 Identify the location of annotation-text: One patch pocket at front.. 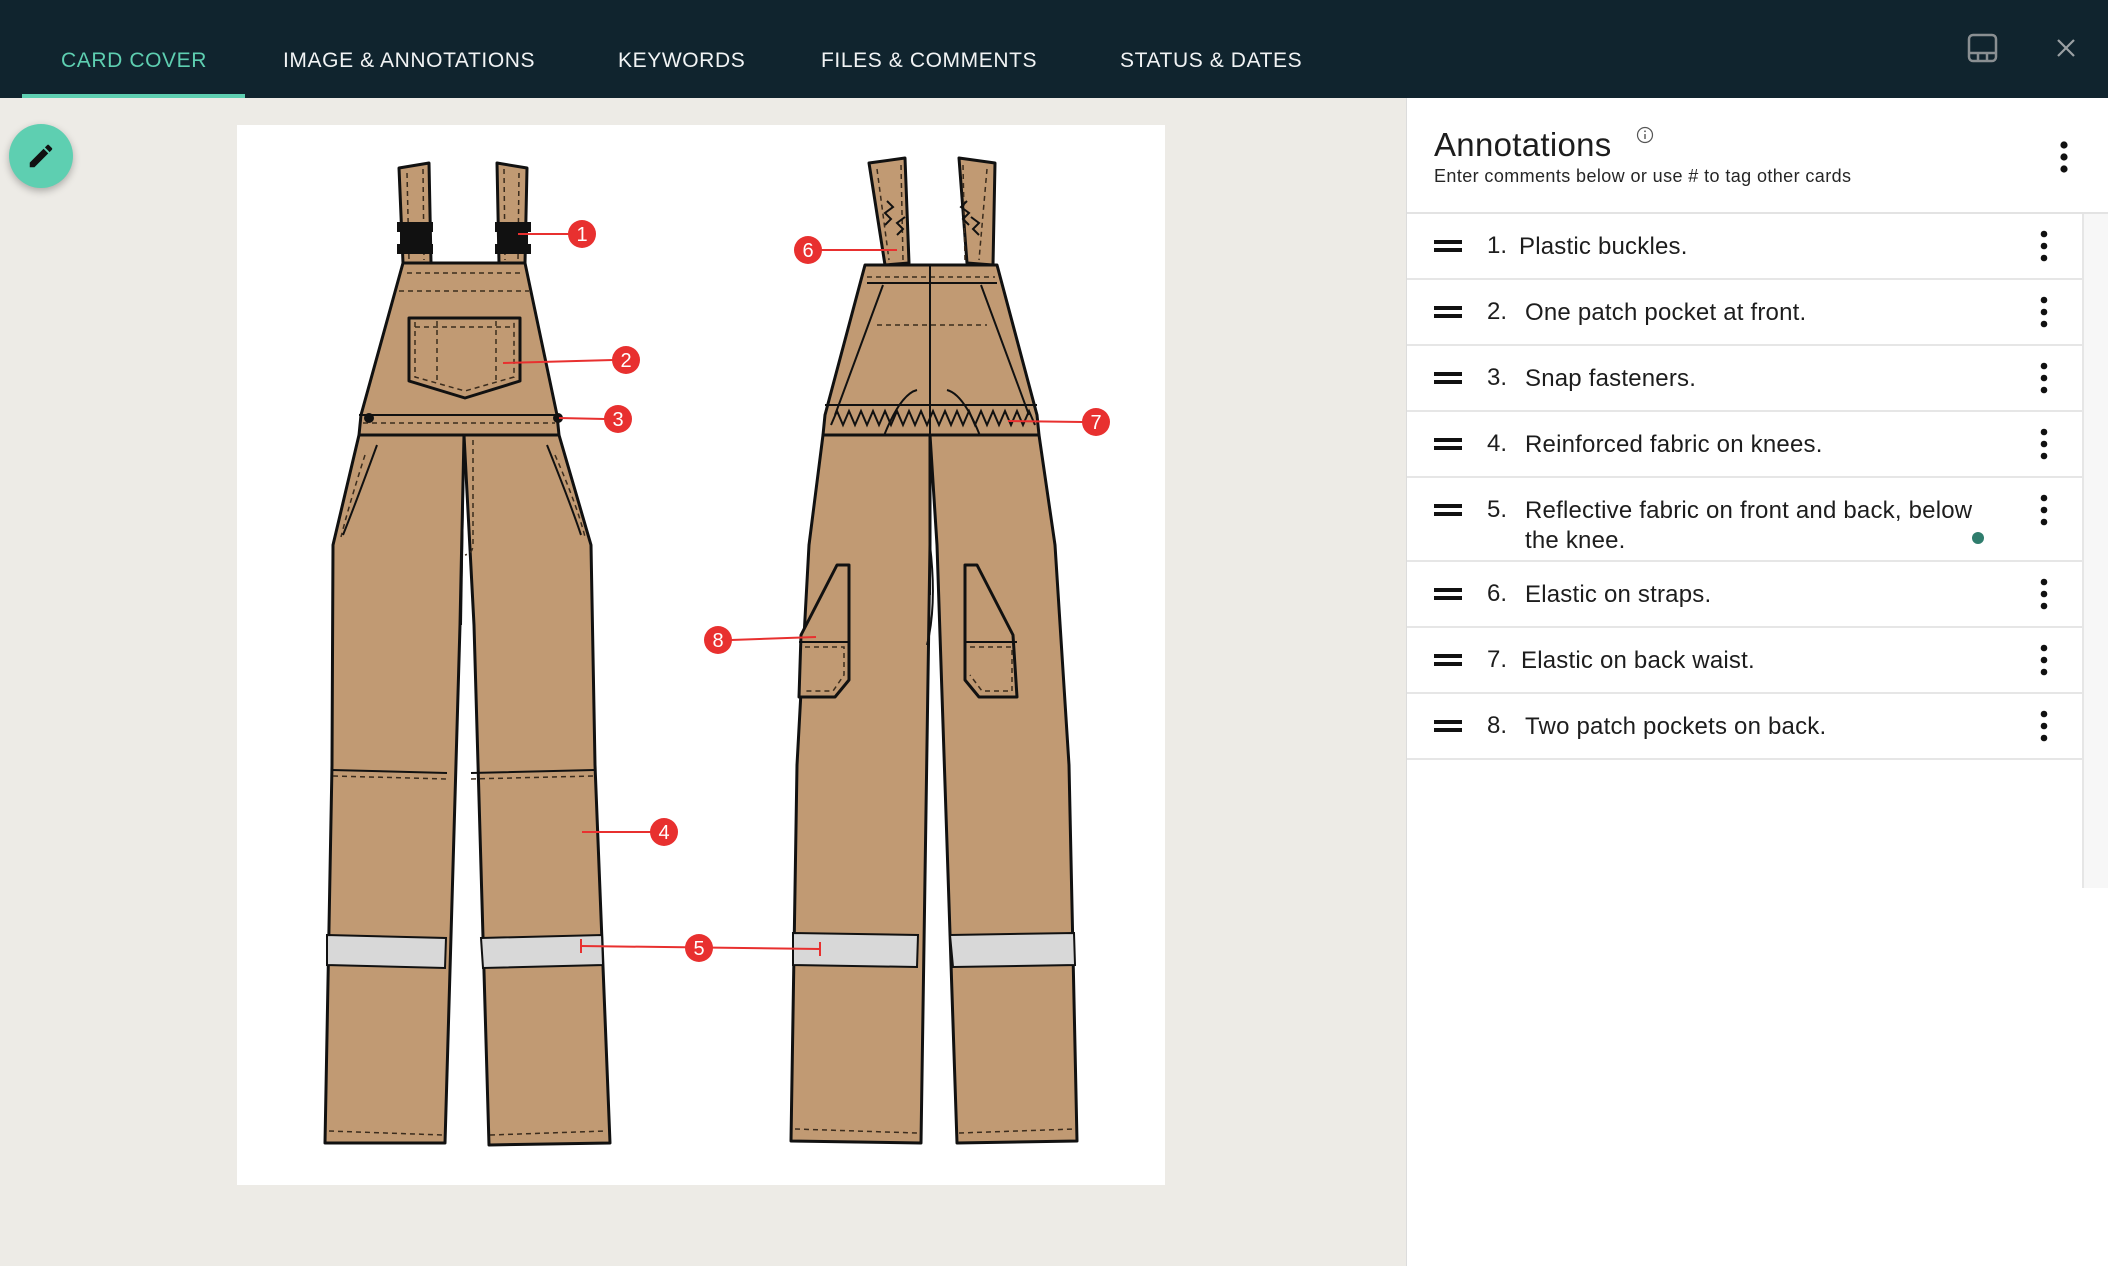
(1755, 313).